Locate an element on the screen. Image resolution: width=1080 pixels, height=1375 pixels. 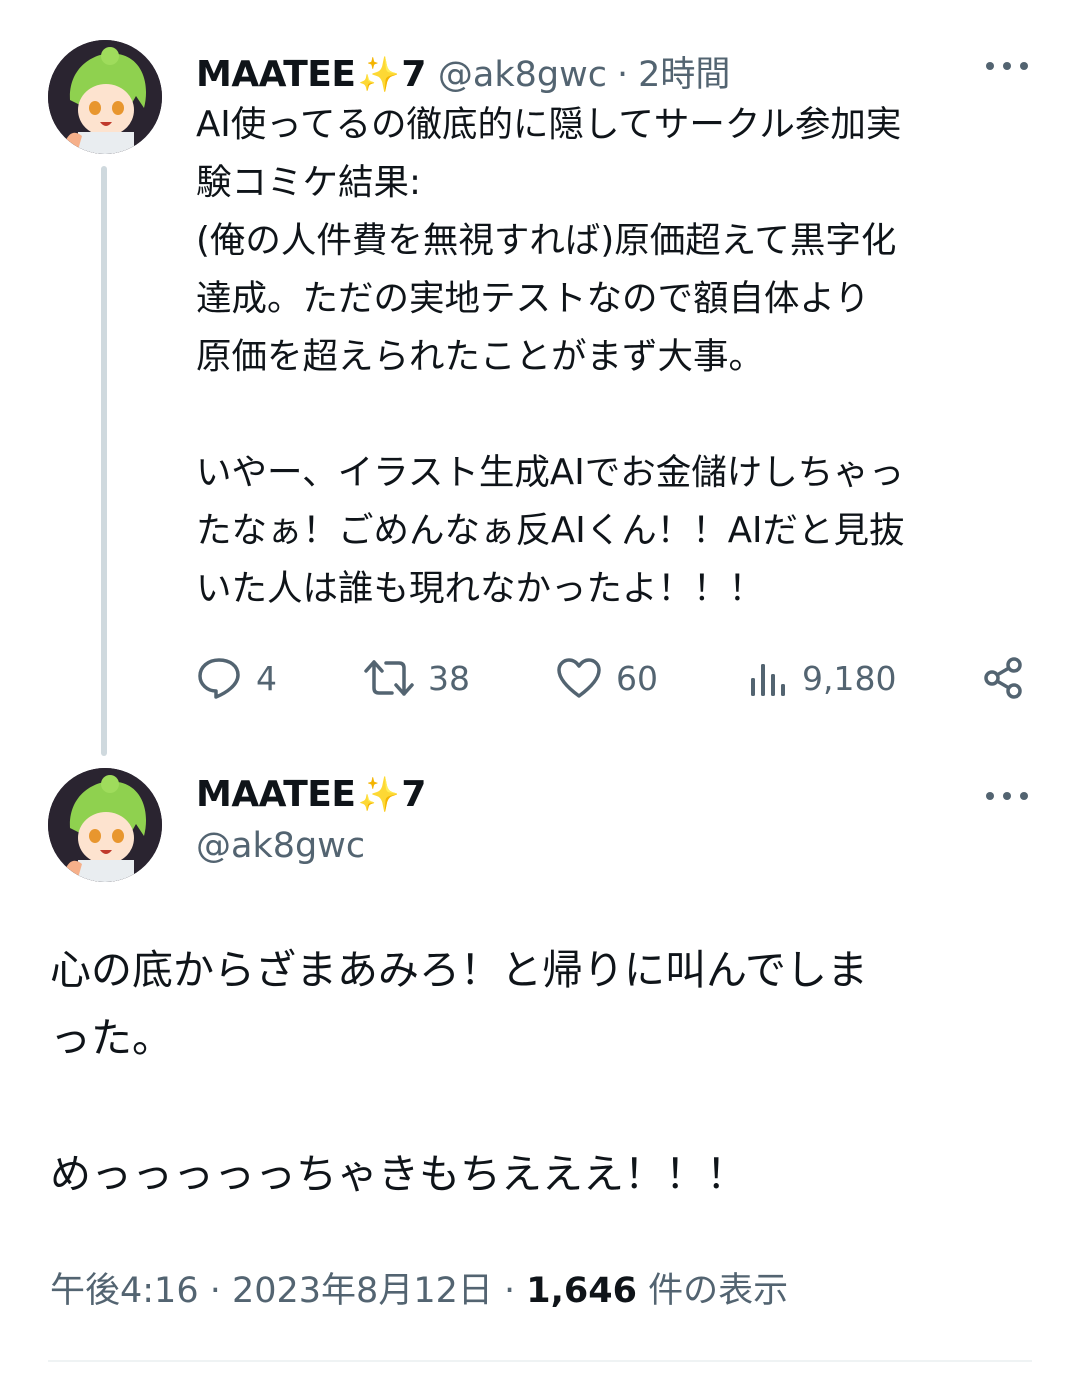
share-button is located at coordinates (1011, 678).